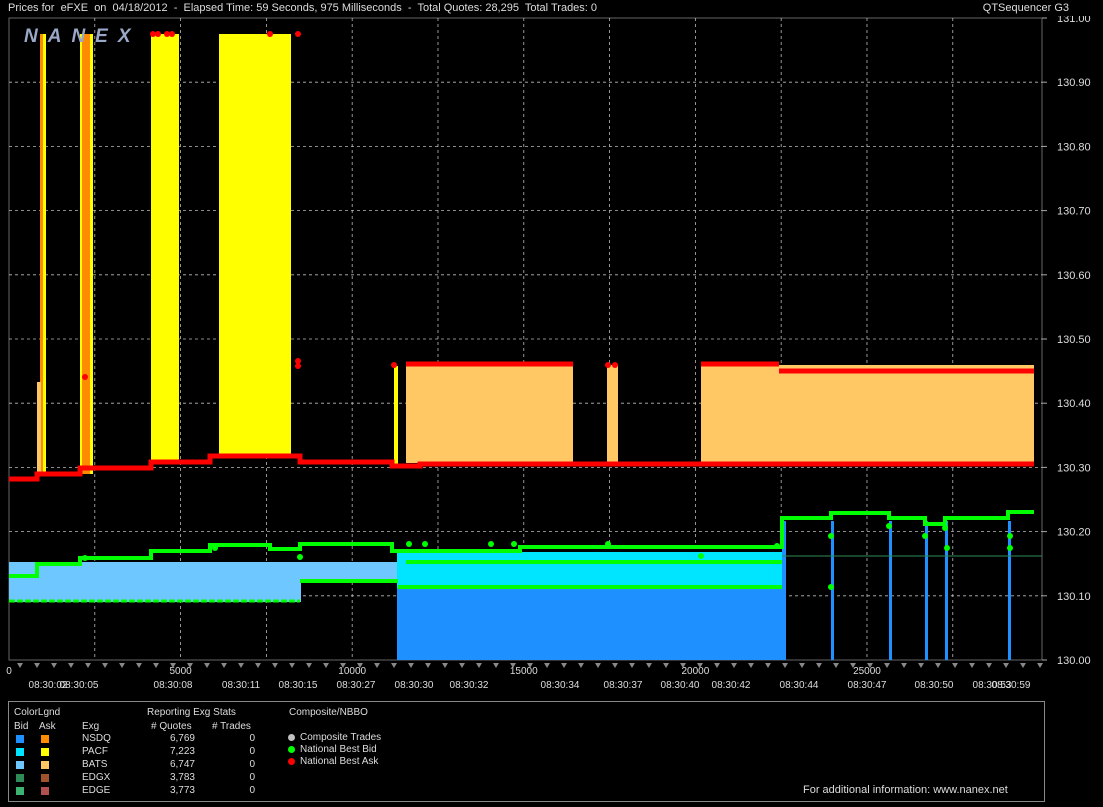  I want to click on x-time-label: 08:30:37, so click(623, 685).